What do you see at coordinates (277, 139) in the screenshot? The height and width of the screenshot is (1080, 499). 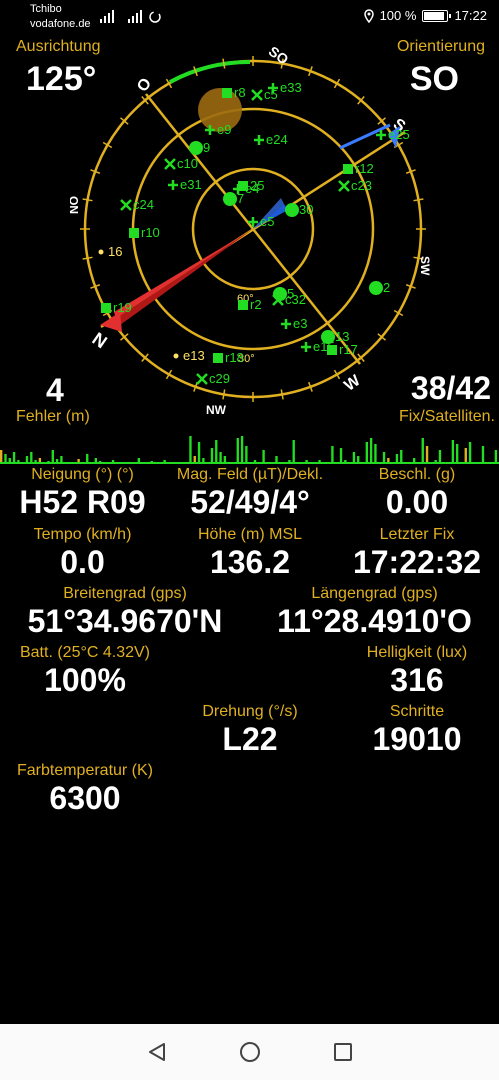 I see `satellite-label: e24` at bounding box center [277, 139].